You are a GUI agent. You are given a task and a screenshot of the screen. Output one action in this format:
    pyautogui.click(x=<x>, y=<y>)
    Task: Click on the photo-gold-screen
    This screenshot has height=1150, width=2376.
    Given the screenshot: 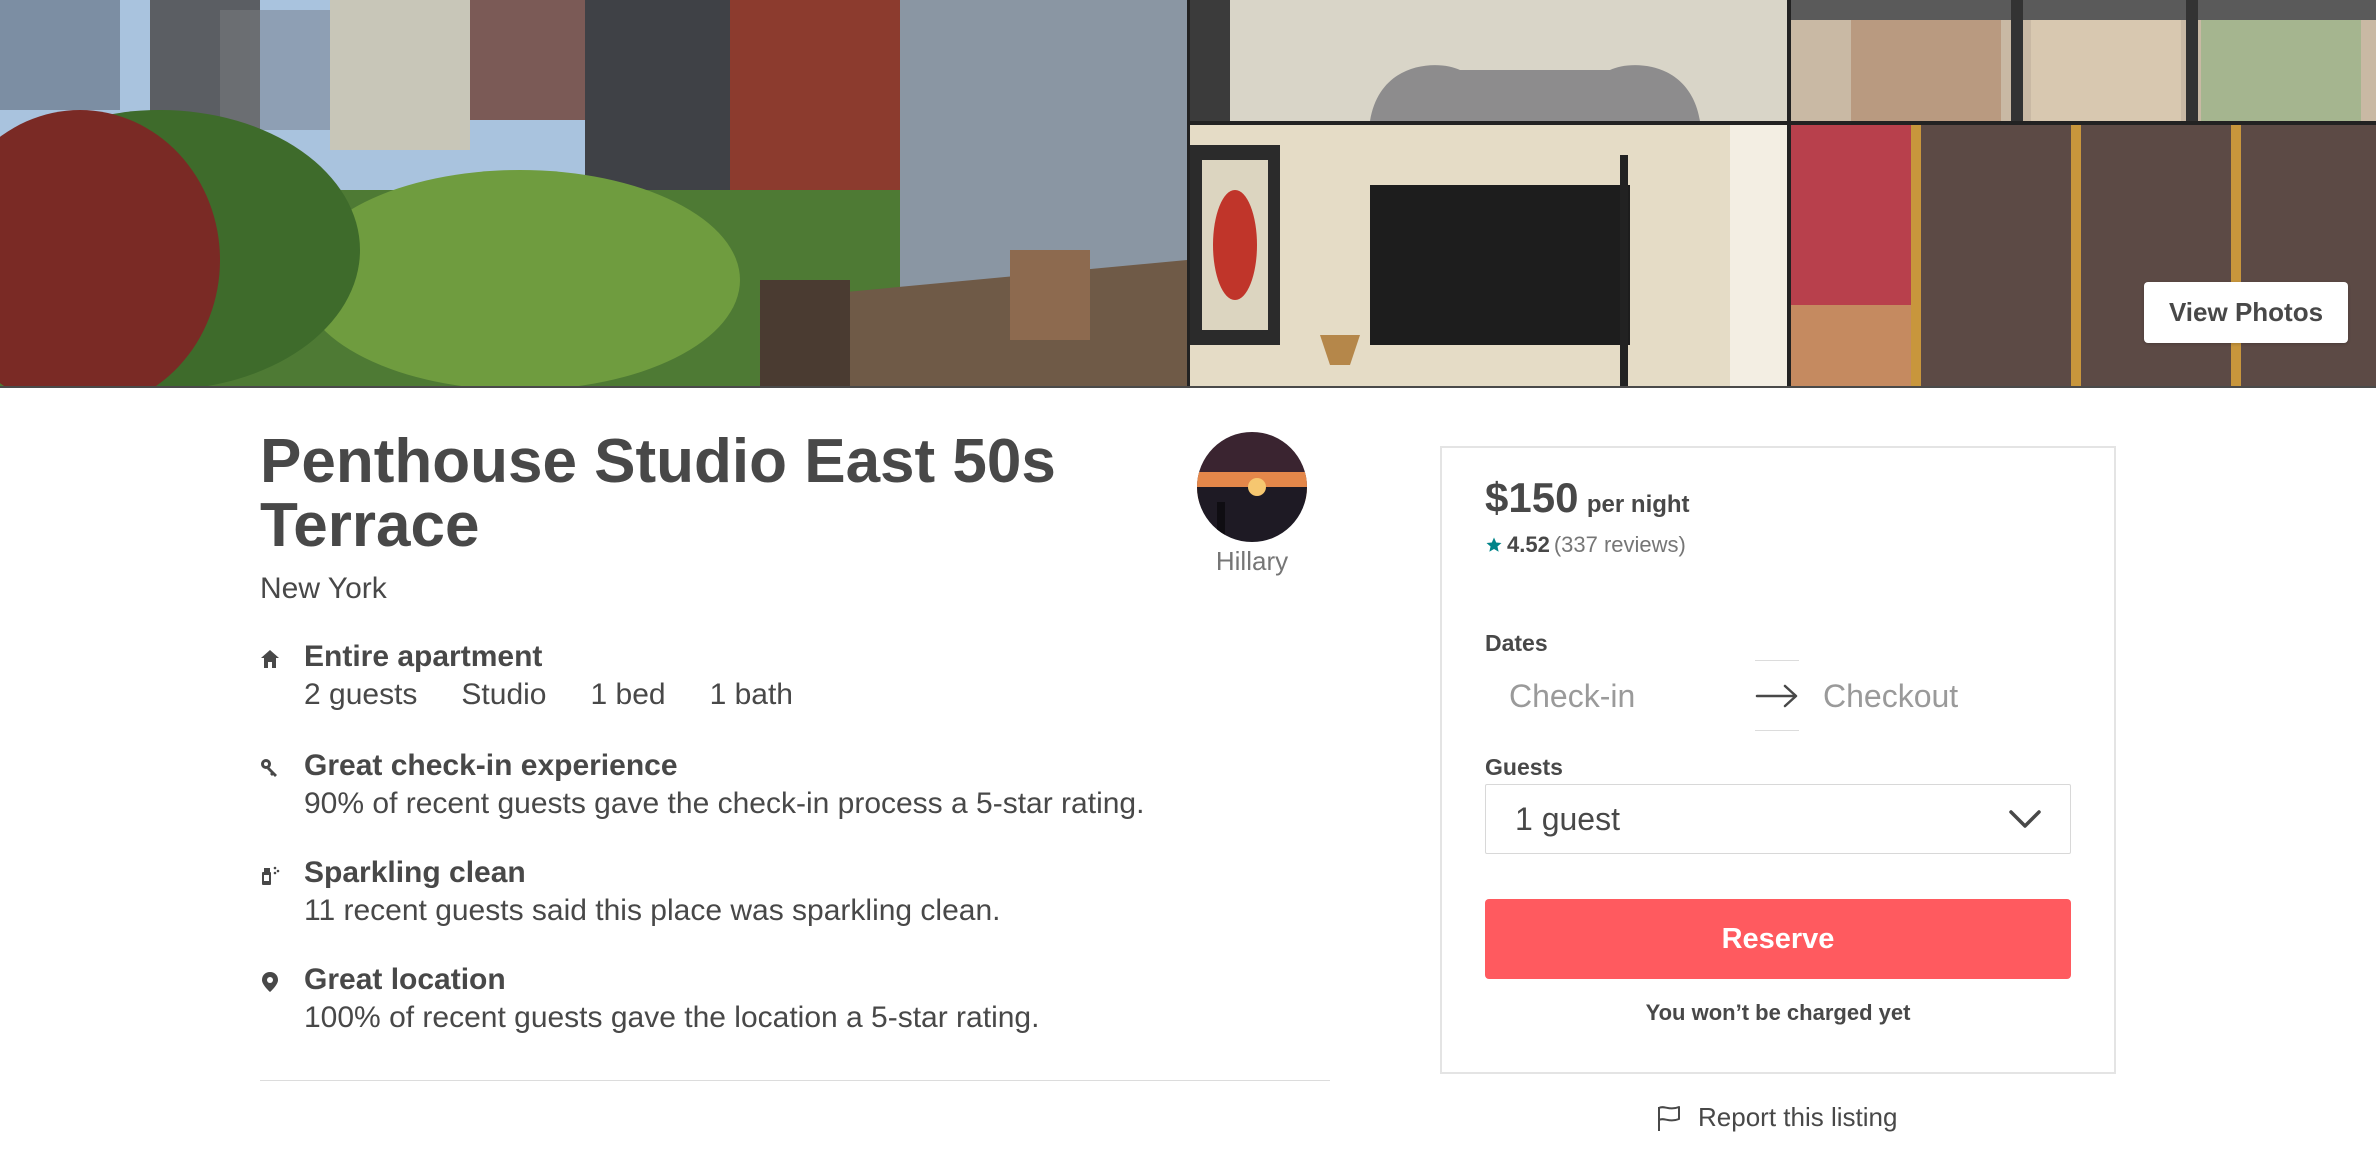 What is the action you would take?
    pyautogui.click(x=2083, y=255)
    